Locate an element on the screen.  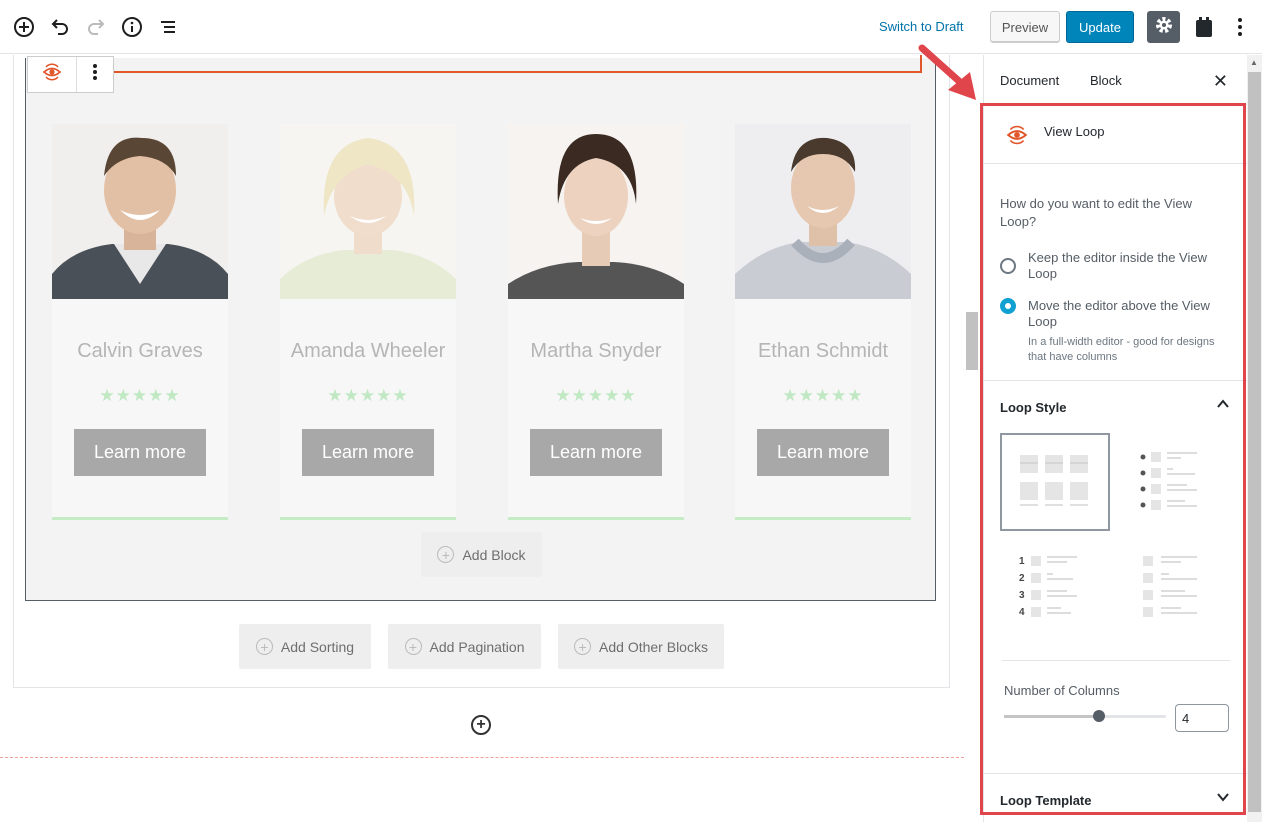
tab-block: Block is located at coordinates (1106, 80).